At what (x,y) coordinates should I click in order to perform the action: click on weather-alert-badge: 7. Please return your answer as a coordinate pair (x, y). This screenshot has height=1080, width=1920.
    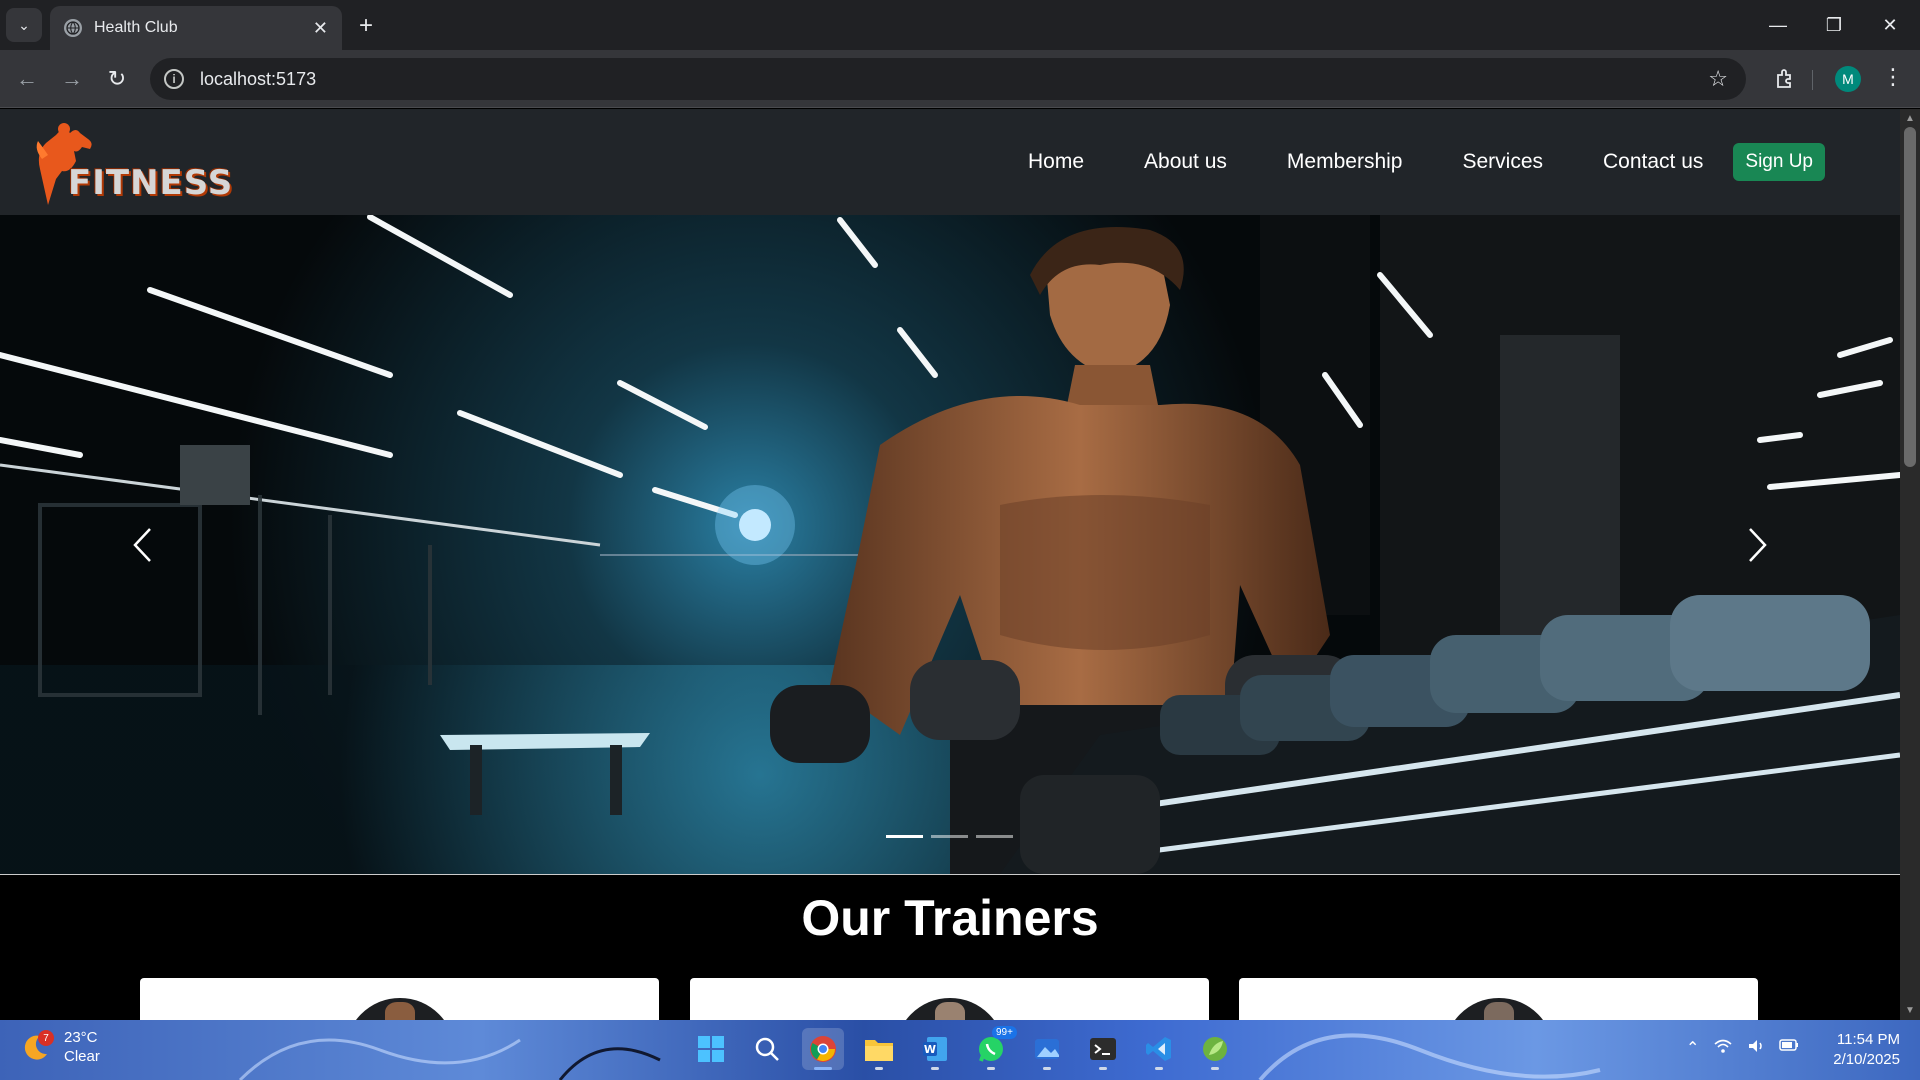
    Looking at the image, I should click on (46, 1038).